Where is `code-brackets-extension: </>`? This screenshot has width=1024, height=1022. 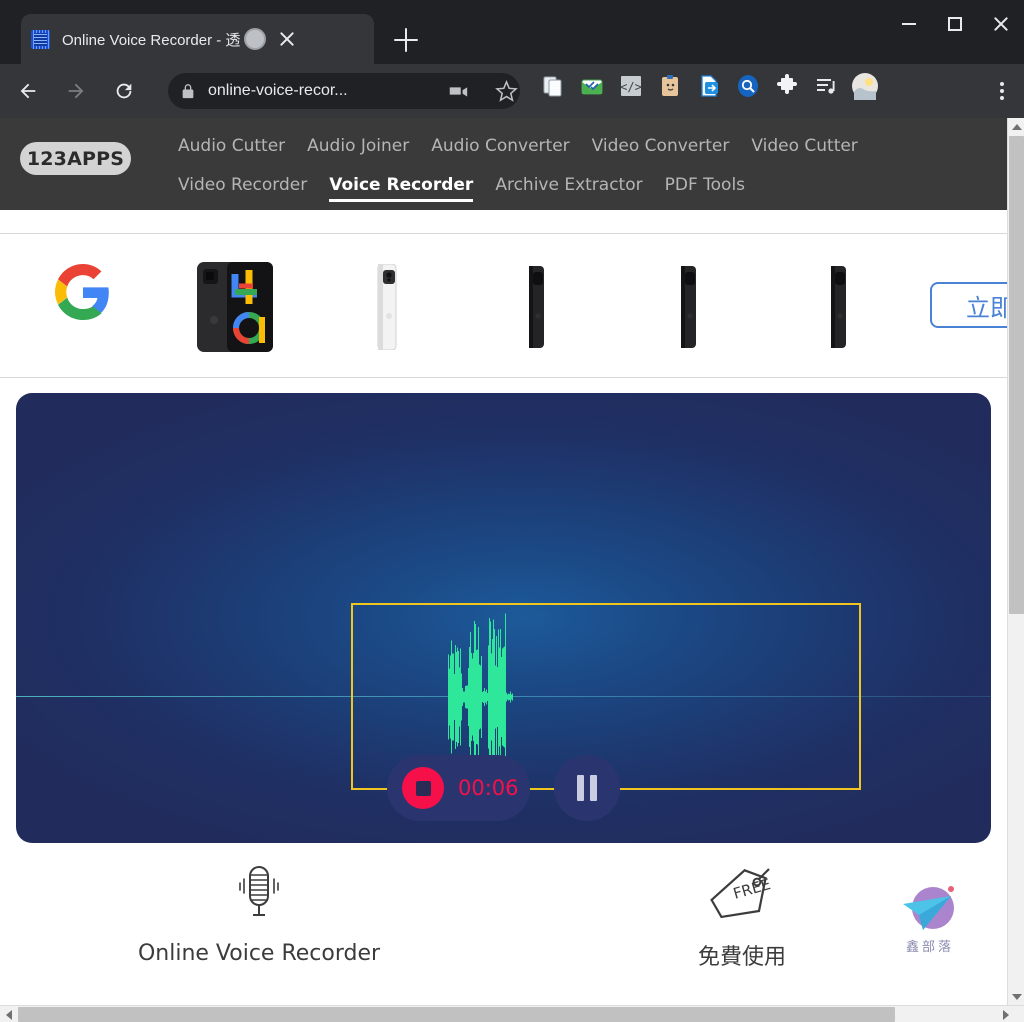
code-brackets-extension: </> is located at coordinates (631, 86).